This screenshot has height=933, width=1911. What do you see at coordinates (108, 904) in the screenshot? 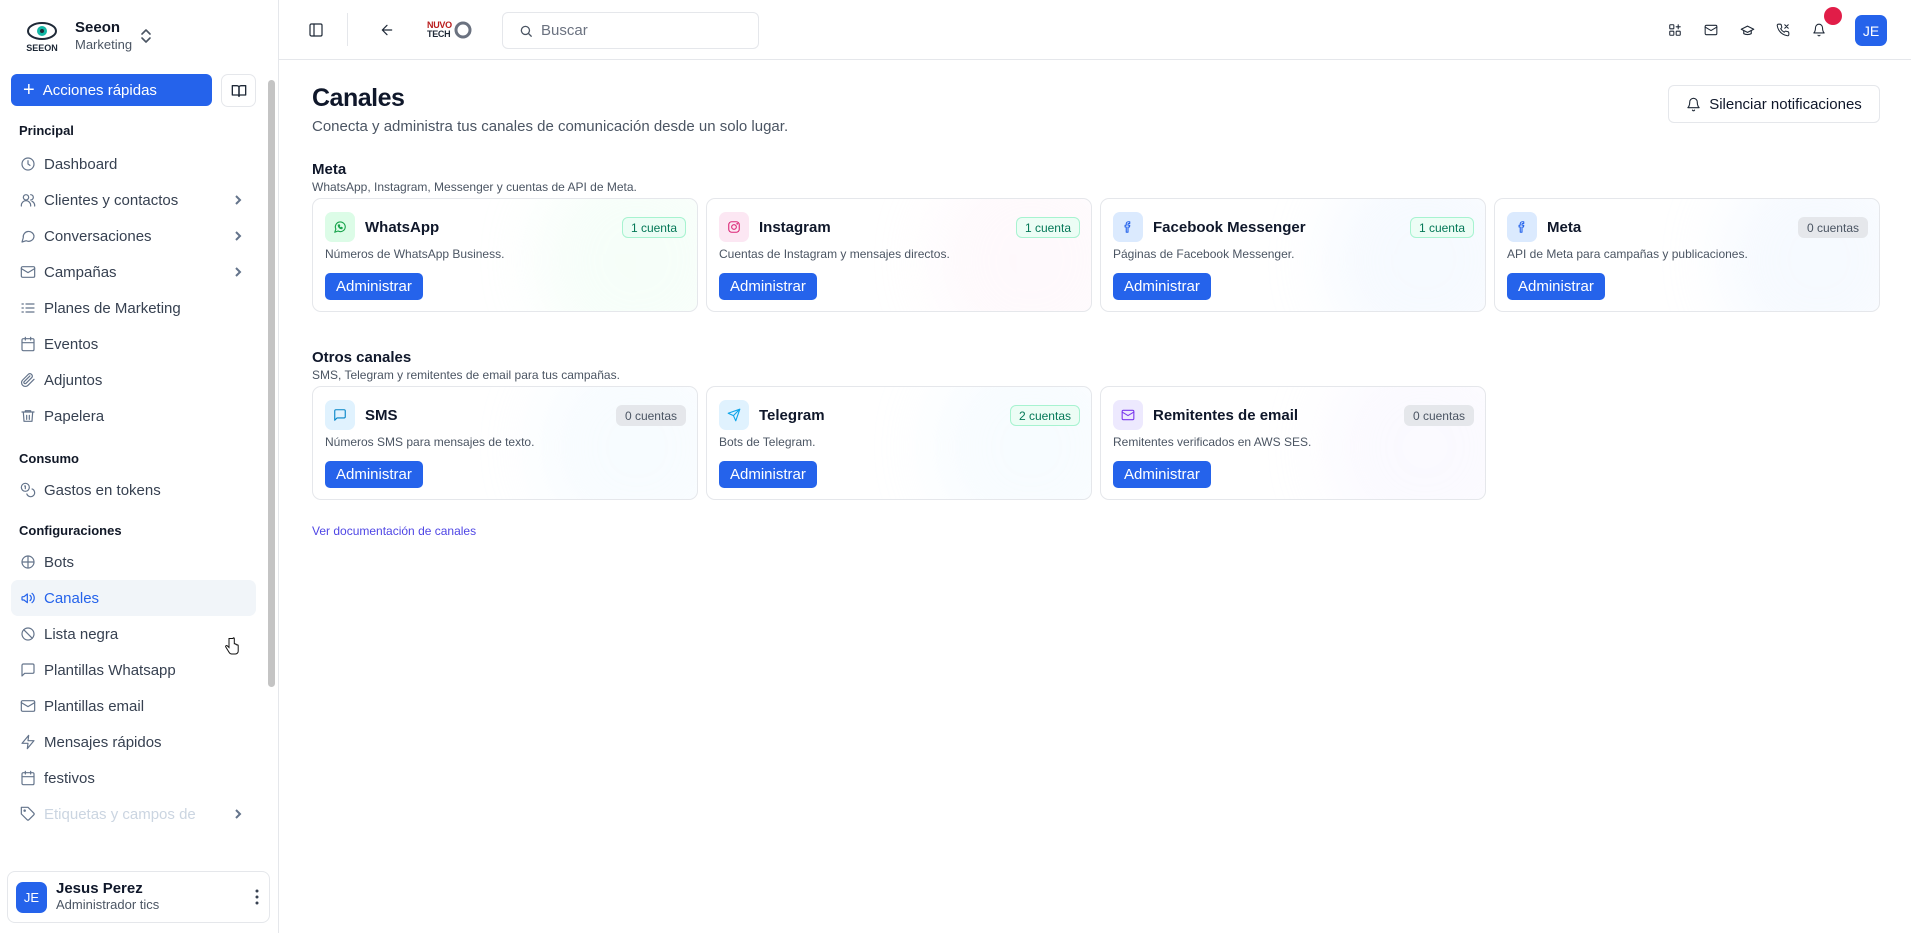
I see `user-role: Administrador tics` at bounding box center [108, 904].